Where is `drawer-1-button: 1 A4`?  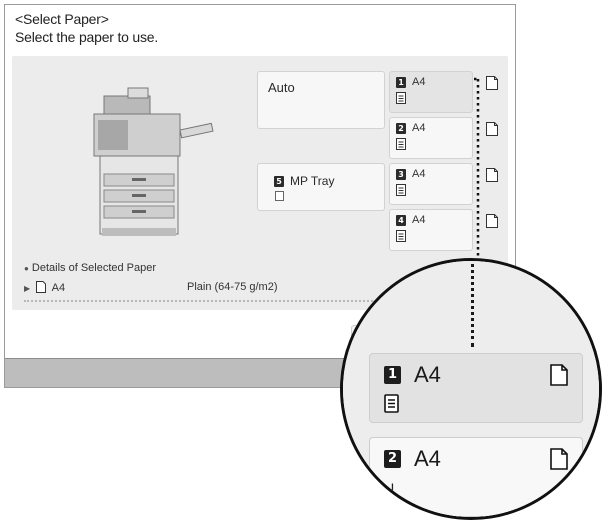 drawer-1-button: 1 A4 is located at coordinates (443, 92).